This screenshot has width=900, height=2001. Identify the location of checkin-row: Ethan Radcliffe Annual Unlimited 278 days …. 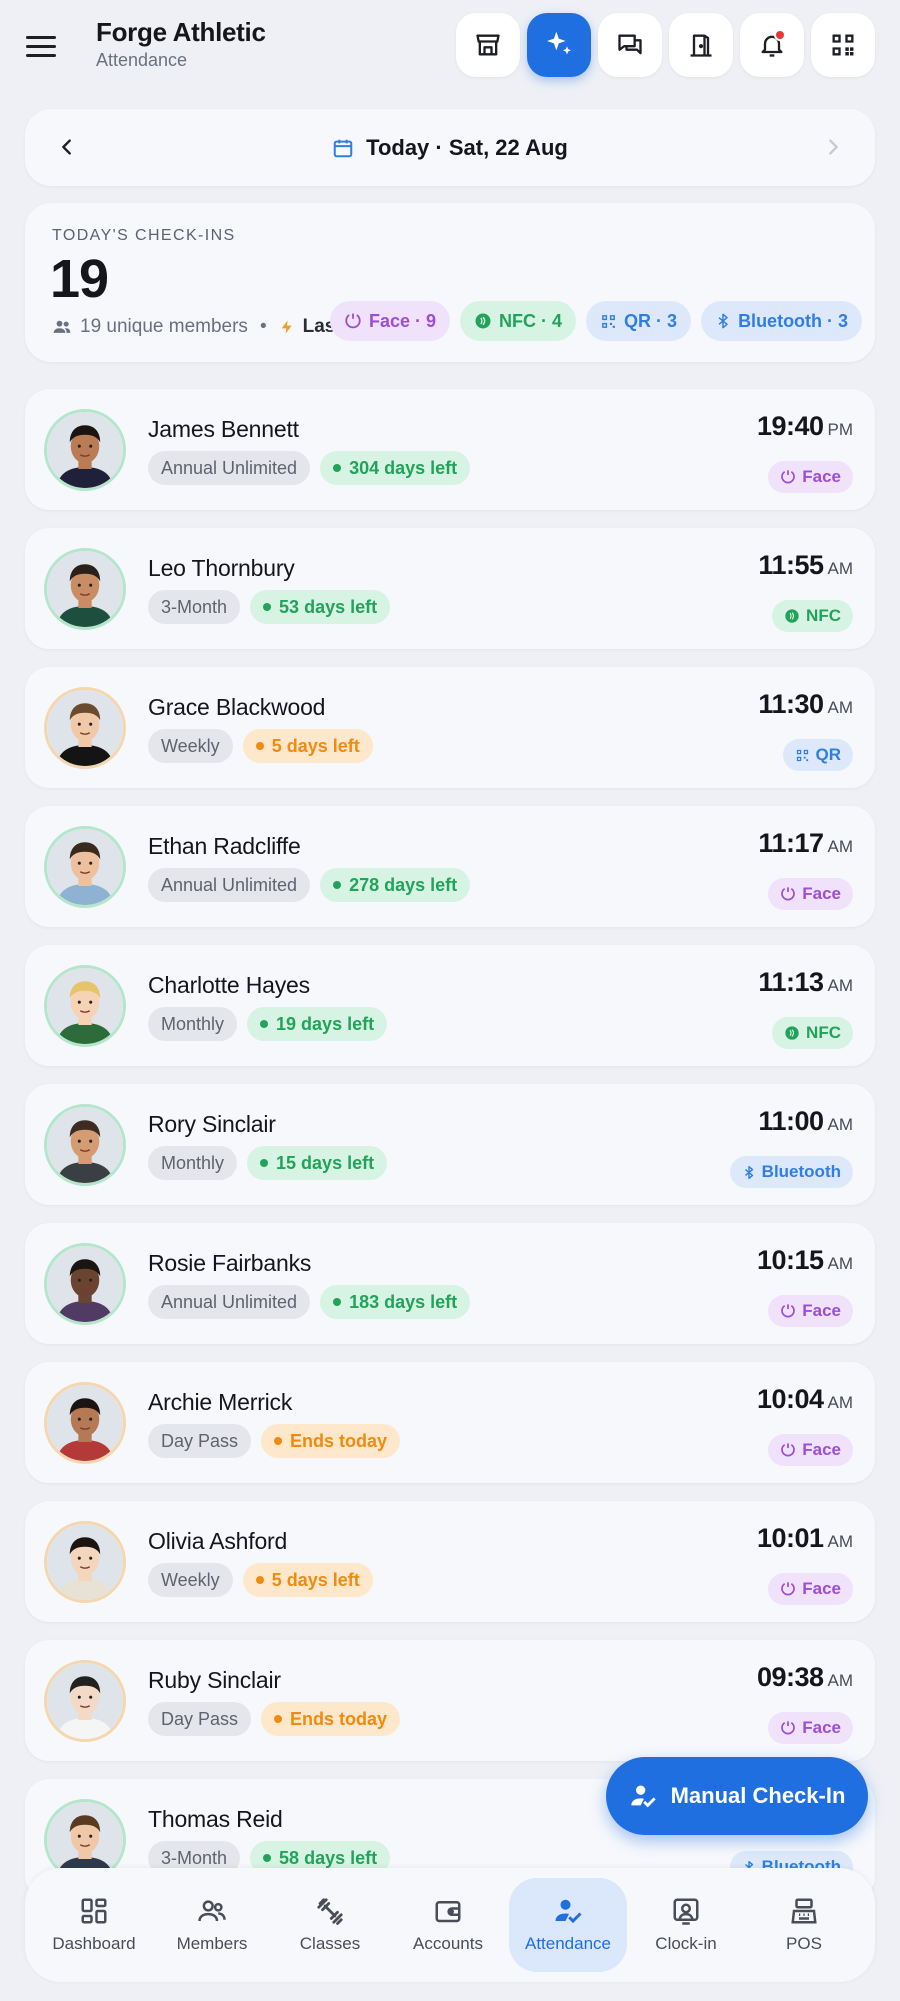
(450, 866).